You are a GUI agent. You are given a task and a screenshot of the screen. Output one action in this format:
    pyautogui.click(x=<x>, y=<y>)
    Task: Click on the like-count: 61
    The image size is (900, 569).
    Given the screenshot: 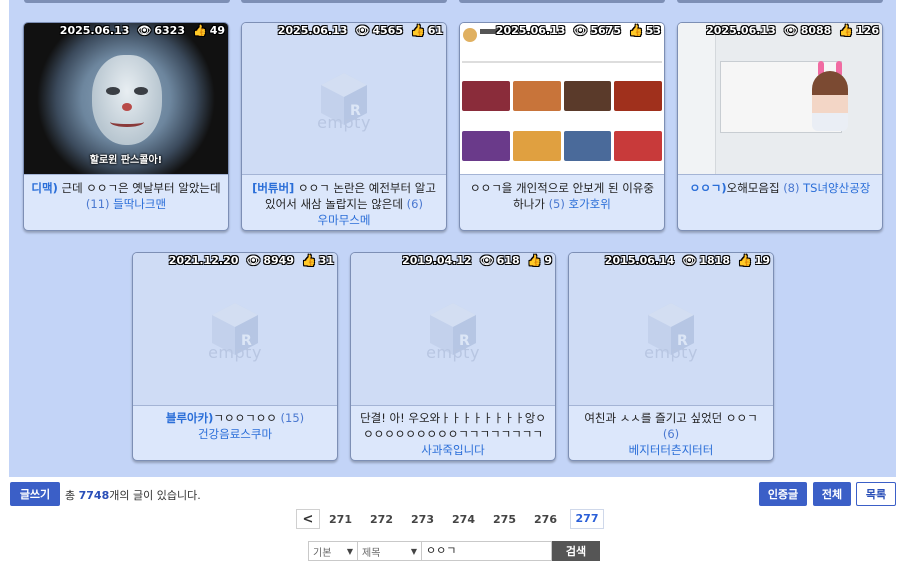 What is the action you would take?
    pyautogui.click(x=435, y=30)
    